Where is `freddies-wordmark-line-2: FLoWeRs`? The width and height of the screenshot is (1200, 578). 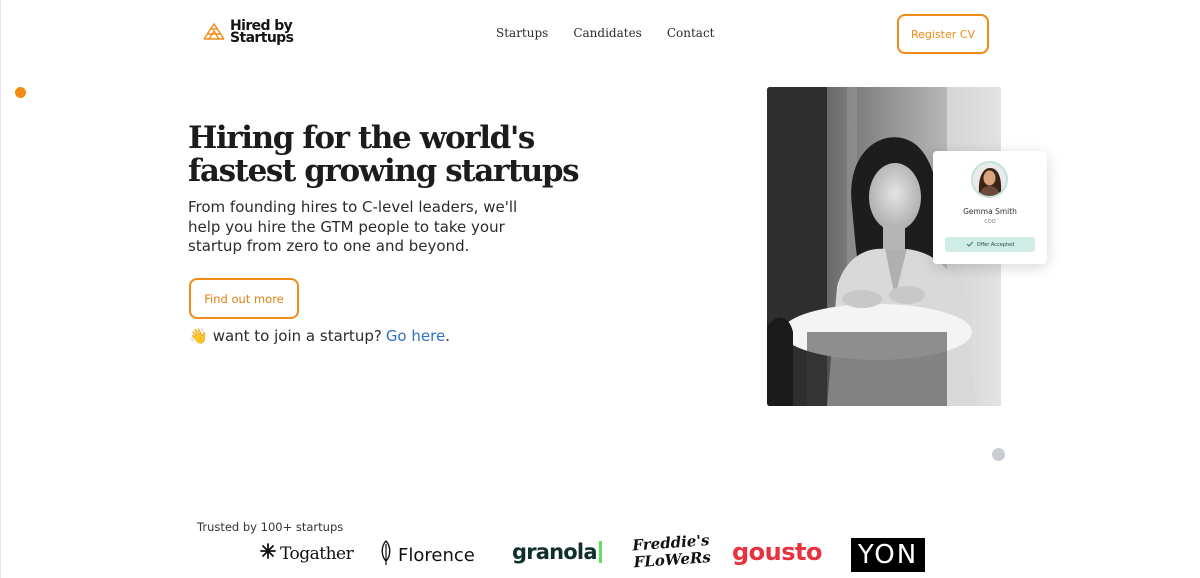 freddies-wordmark-line-2: FLoWeRs is located at coordinates (672, 560).